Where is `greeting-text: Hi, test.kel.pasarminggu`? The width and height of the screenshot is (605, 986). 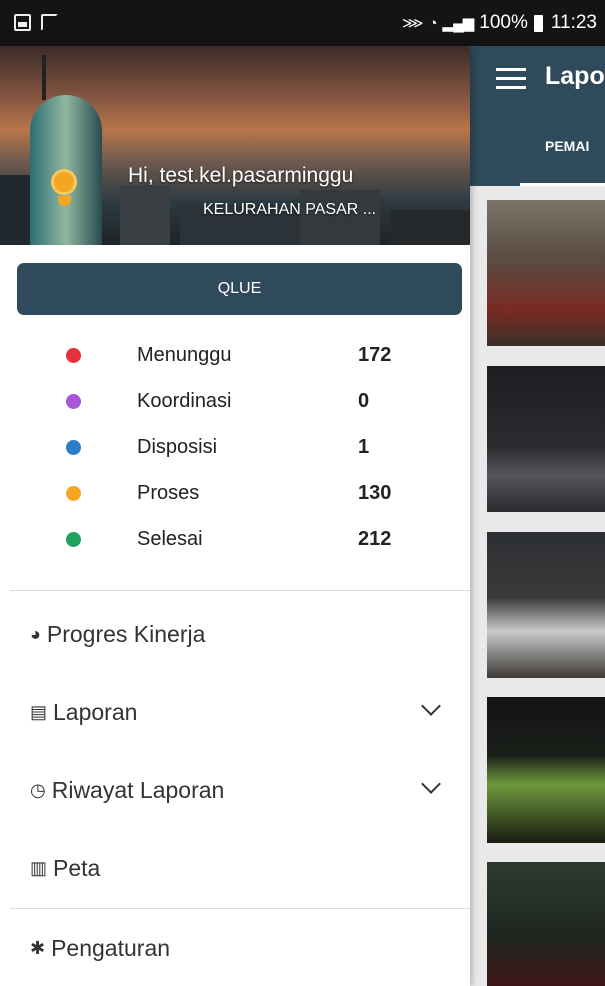
greeting-text: Hi, test.kel.pasarminggu is located at coordinates (241, 175).